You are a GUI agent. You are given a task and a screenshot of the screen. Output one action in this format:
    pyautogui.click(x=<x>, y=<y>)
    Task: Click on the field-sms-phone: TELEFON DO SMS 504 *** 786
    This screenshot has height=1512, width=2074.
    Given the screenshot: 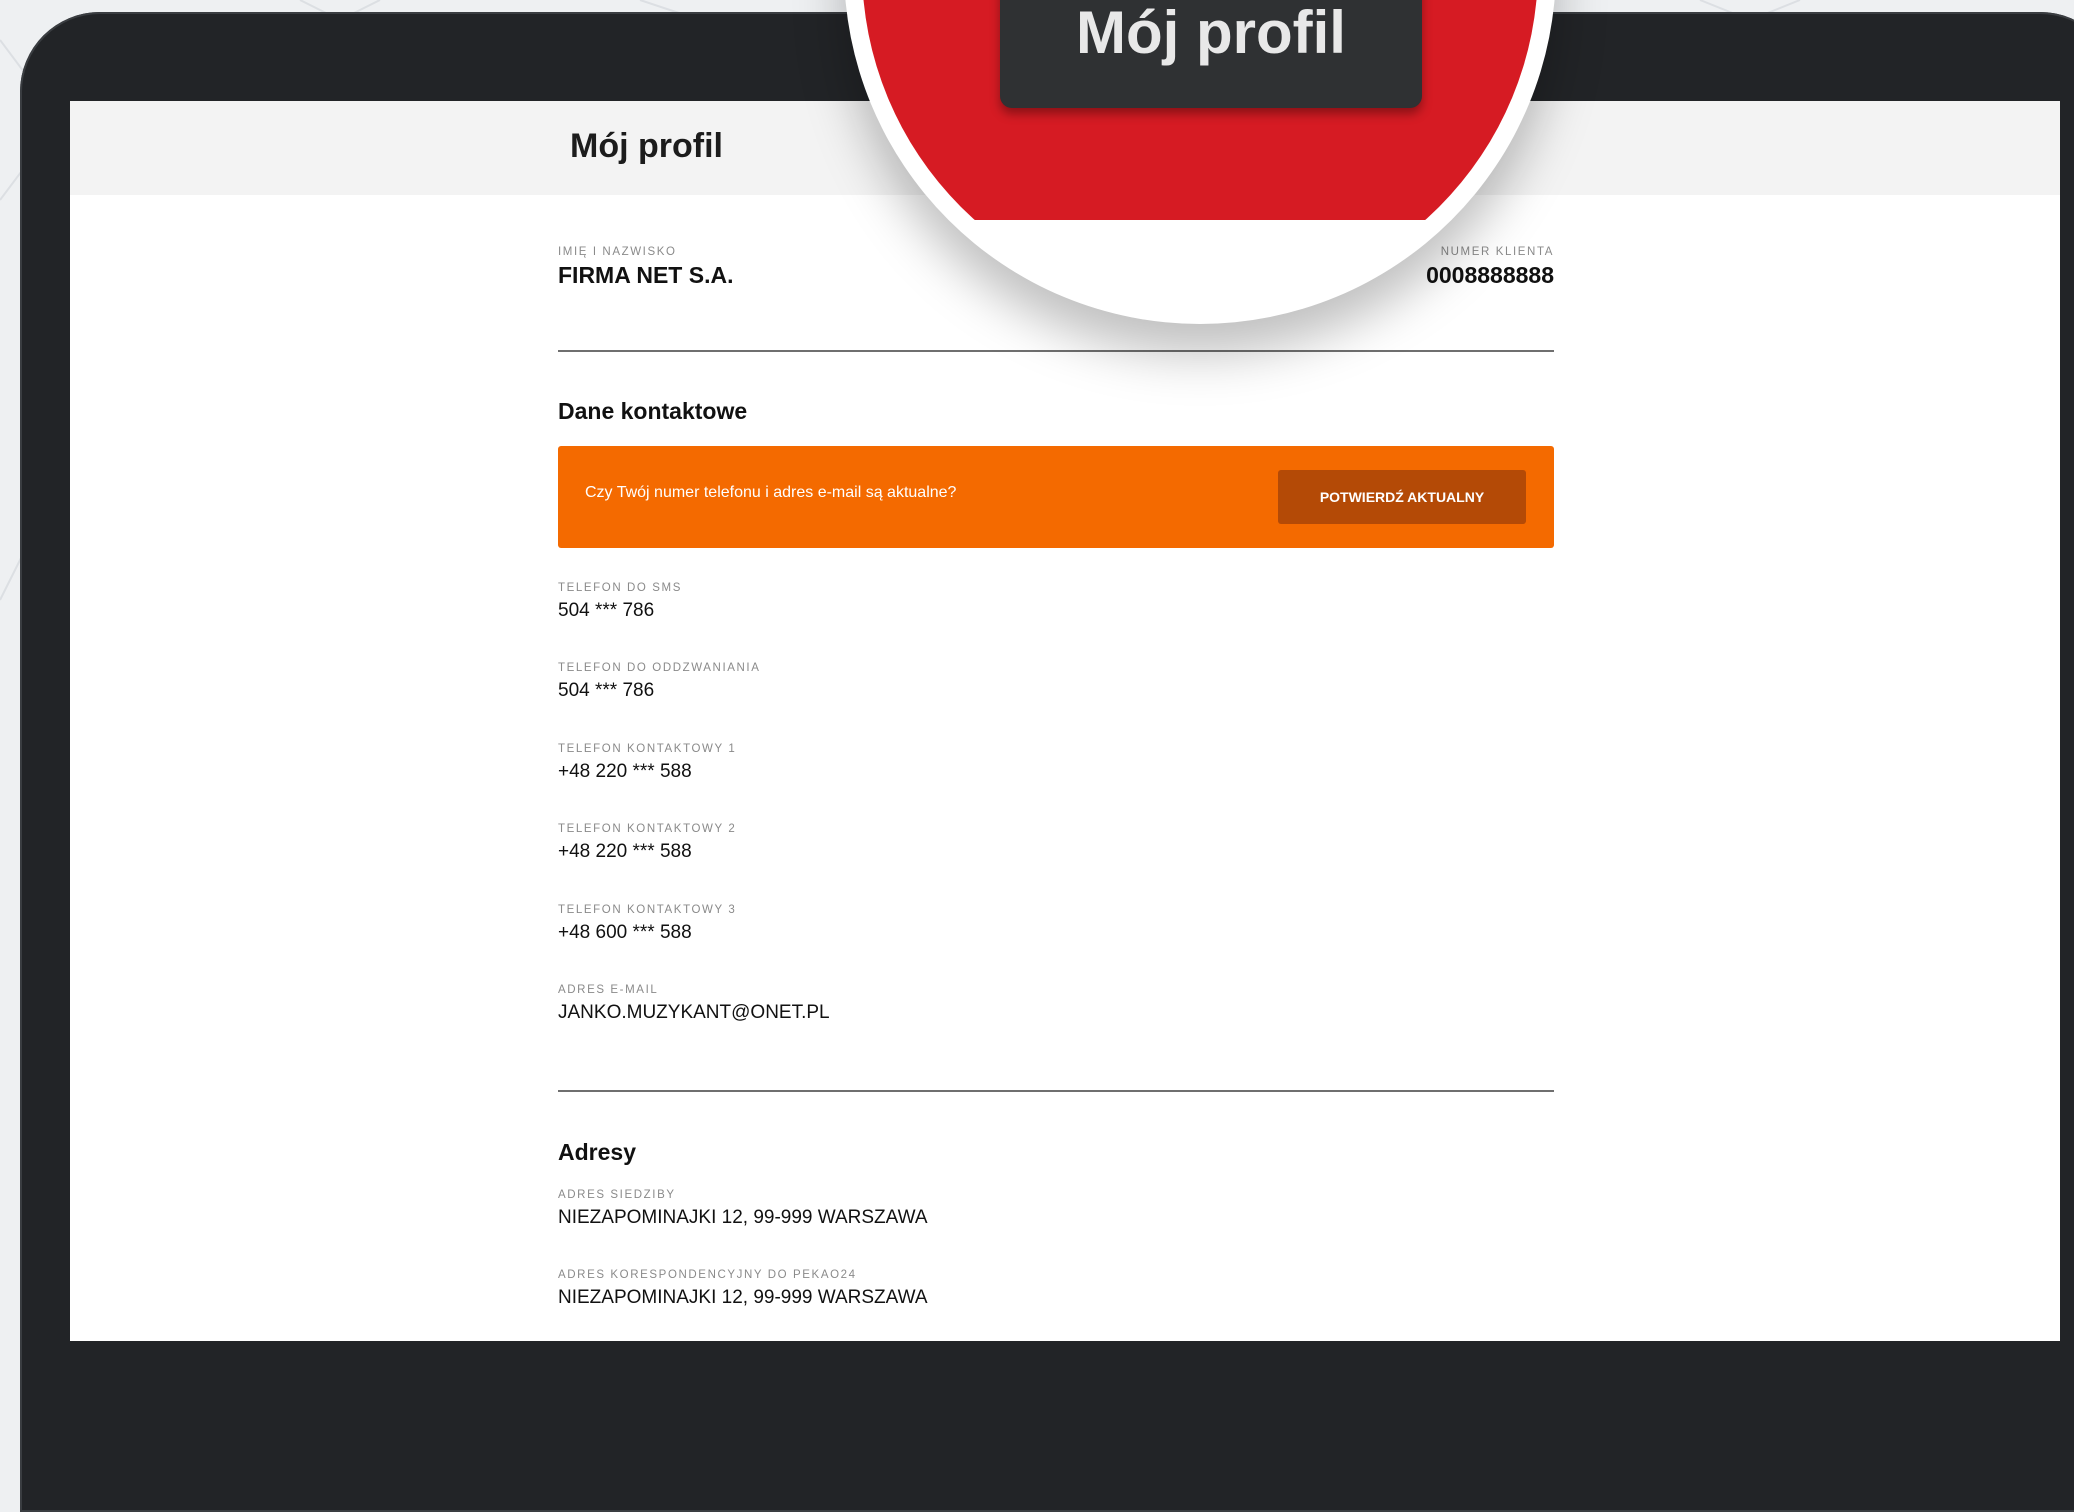 What is the action you would take?
    pyautogui.click(x=620, y=602)
    